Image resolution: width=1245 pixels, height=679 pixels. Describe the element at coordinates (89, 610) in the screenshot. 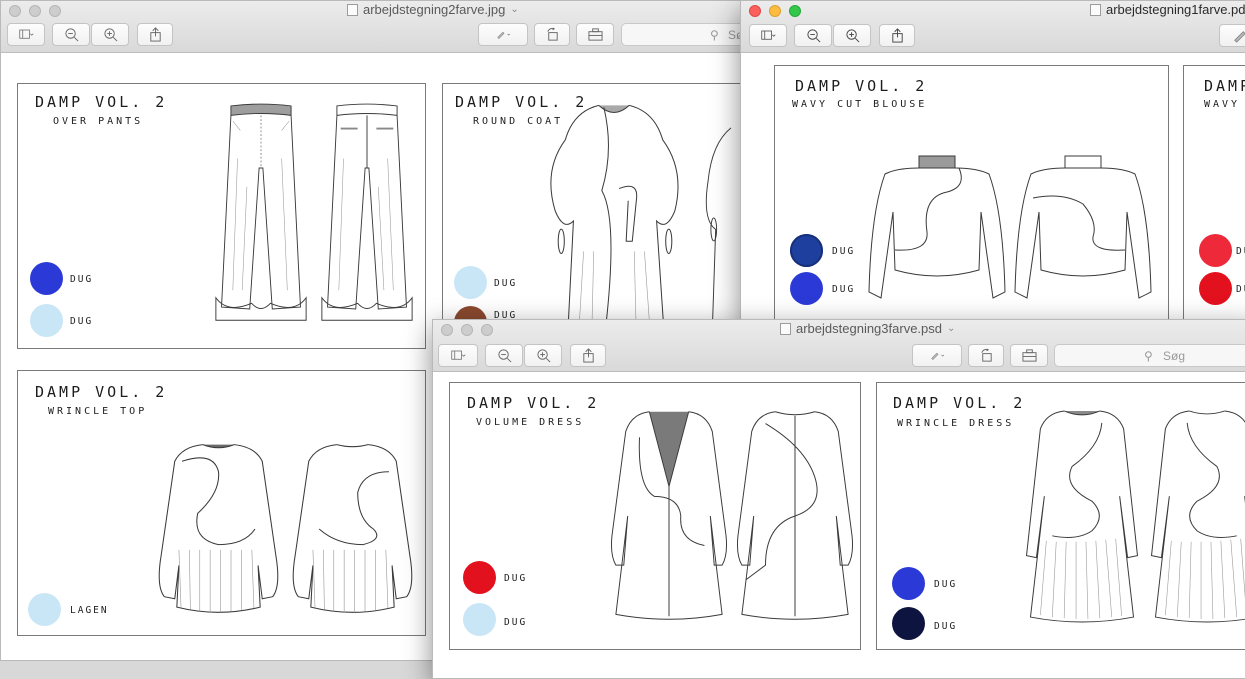

I see `swatch-1-label: LAGEN` at that location.